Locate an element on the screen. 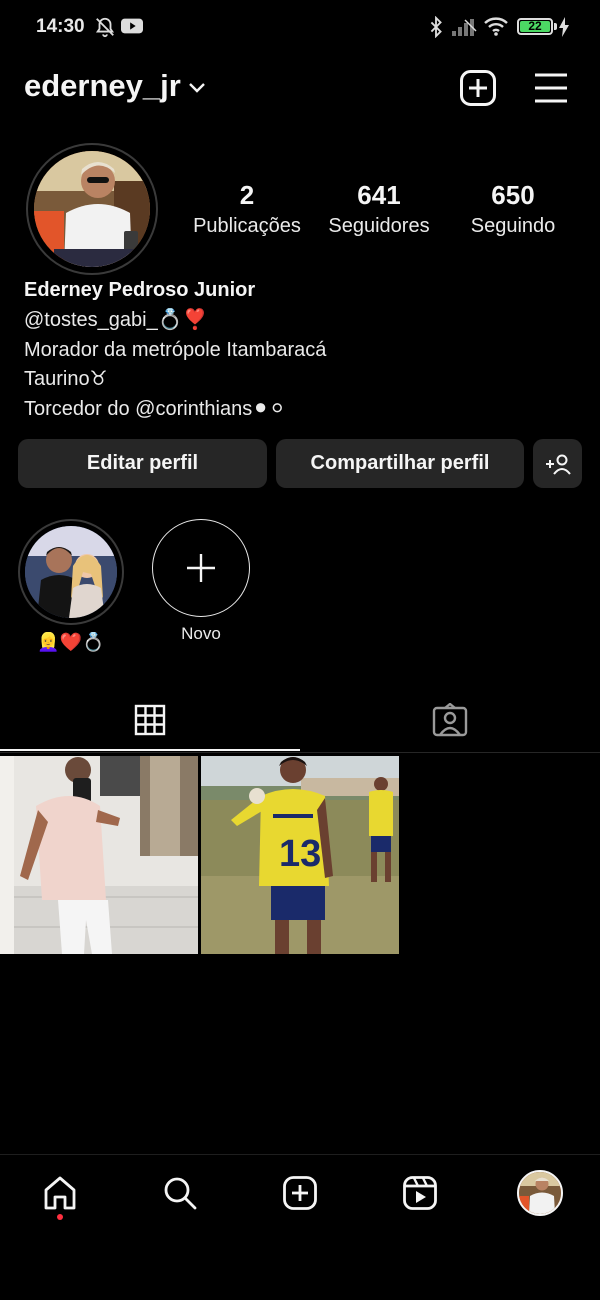  post-thumbnail: 13 is located at coordinates (300, 855).